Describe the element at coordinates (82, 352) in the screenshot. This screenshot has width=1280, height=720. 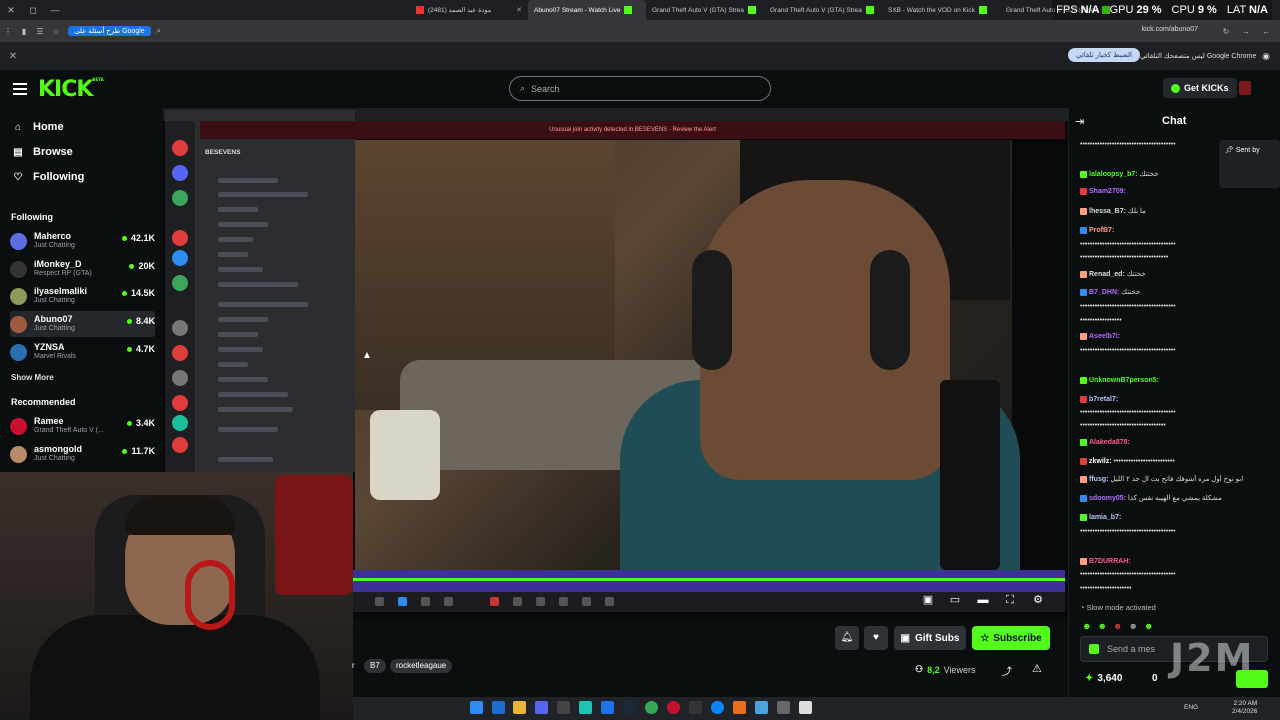
I see `channel-yznsa: YZNSA Marvel Rivals 4.7K` at that location.